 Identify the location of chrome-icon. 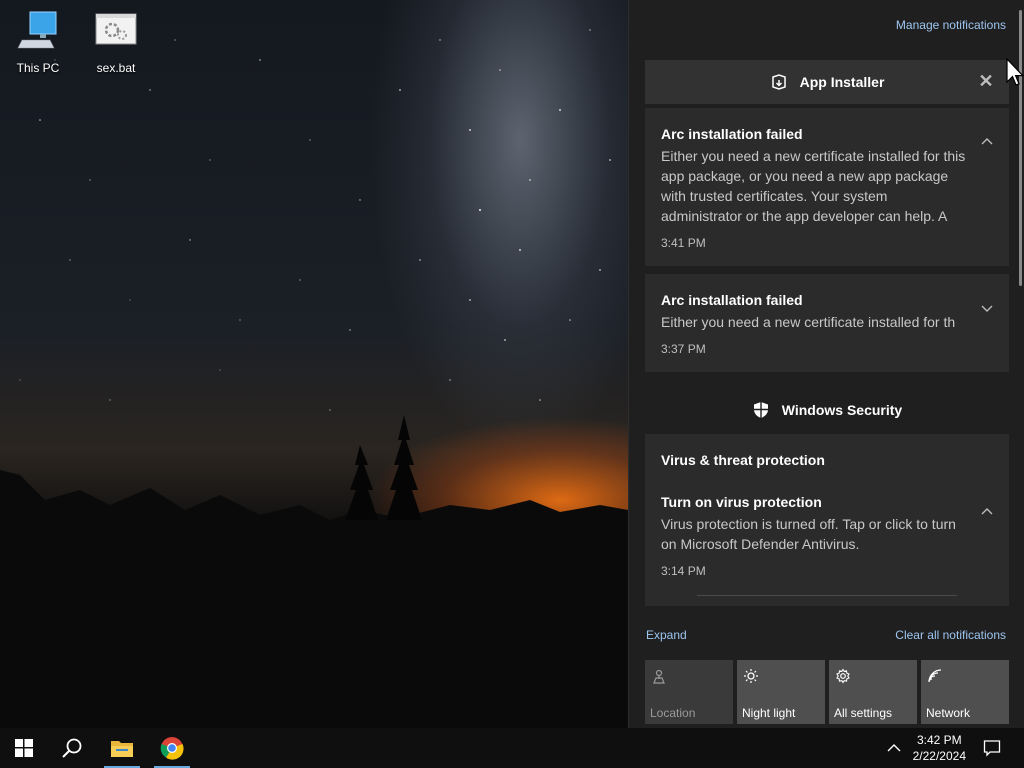
(172, 748).